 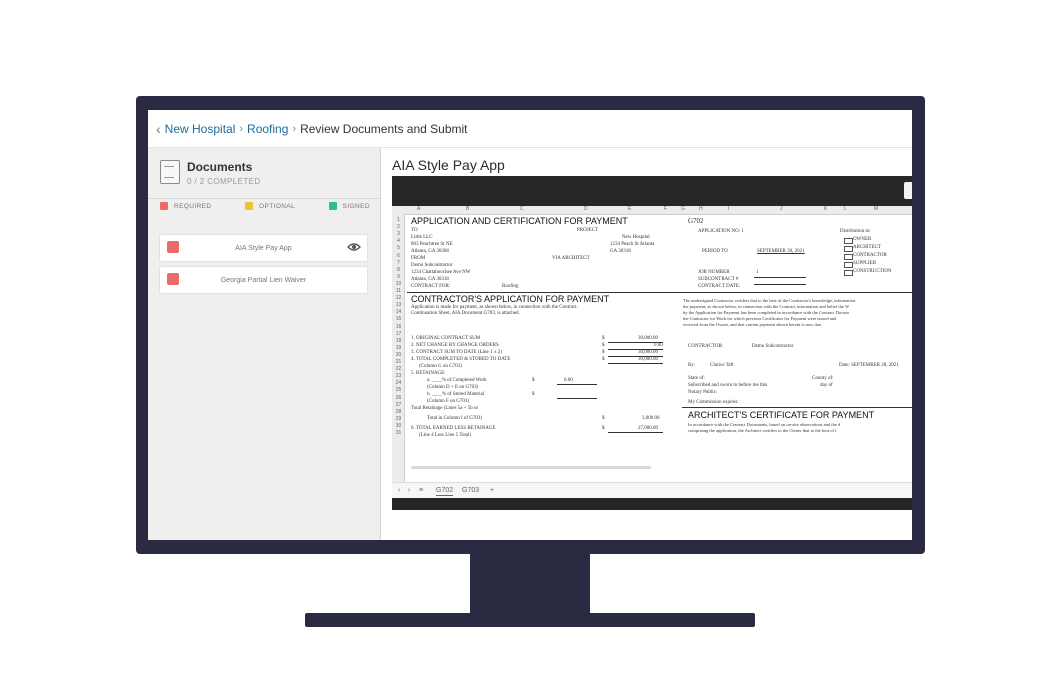 I want to click on contract-date-label: CONTRACT DATE:, so click(x=719, y=286).